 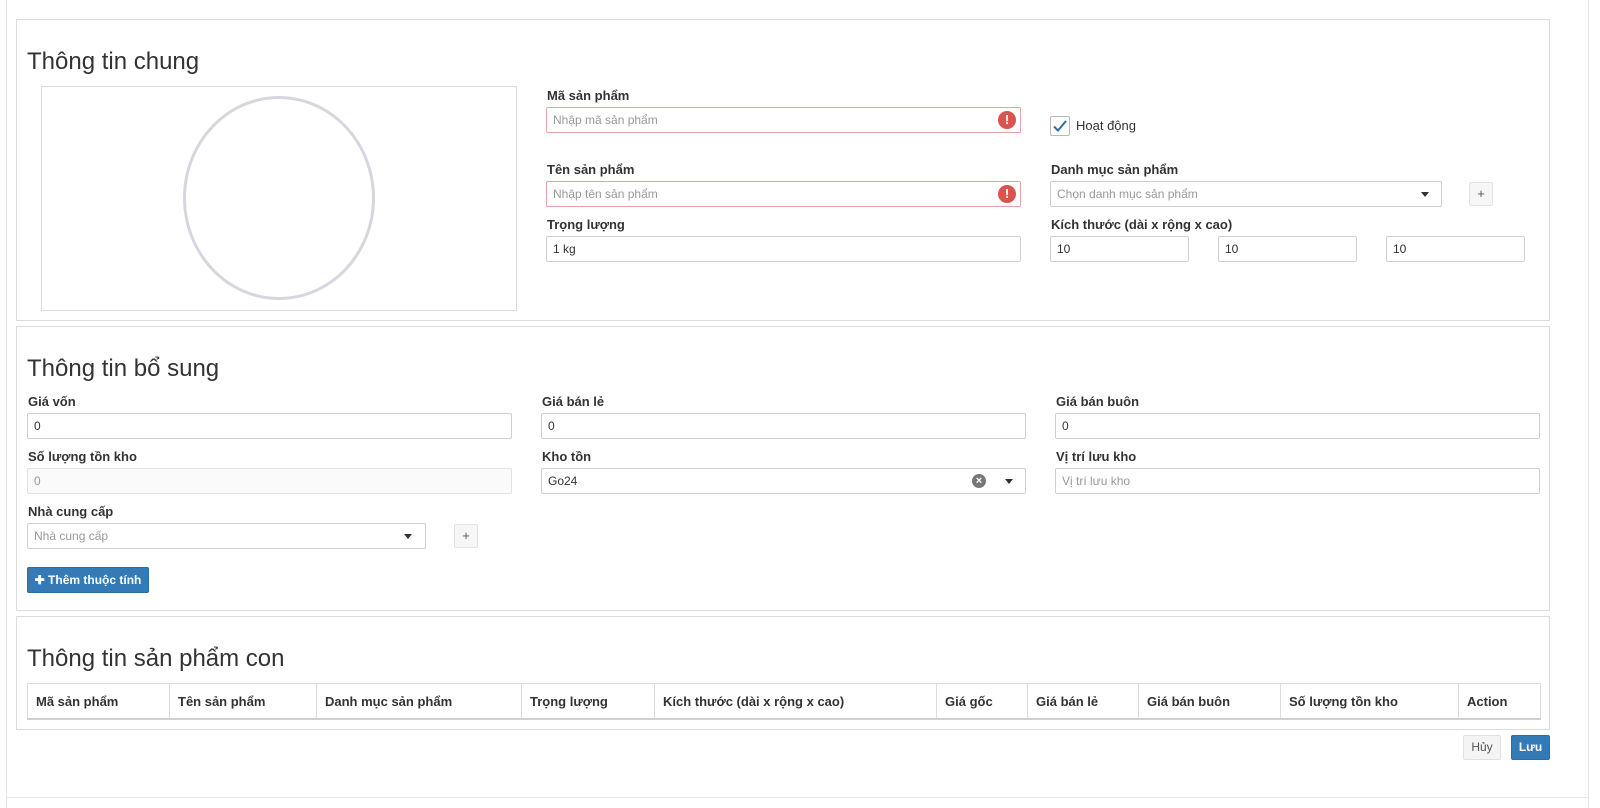 I want to click on product-name-input, so click(x=783, y=194).